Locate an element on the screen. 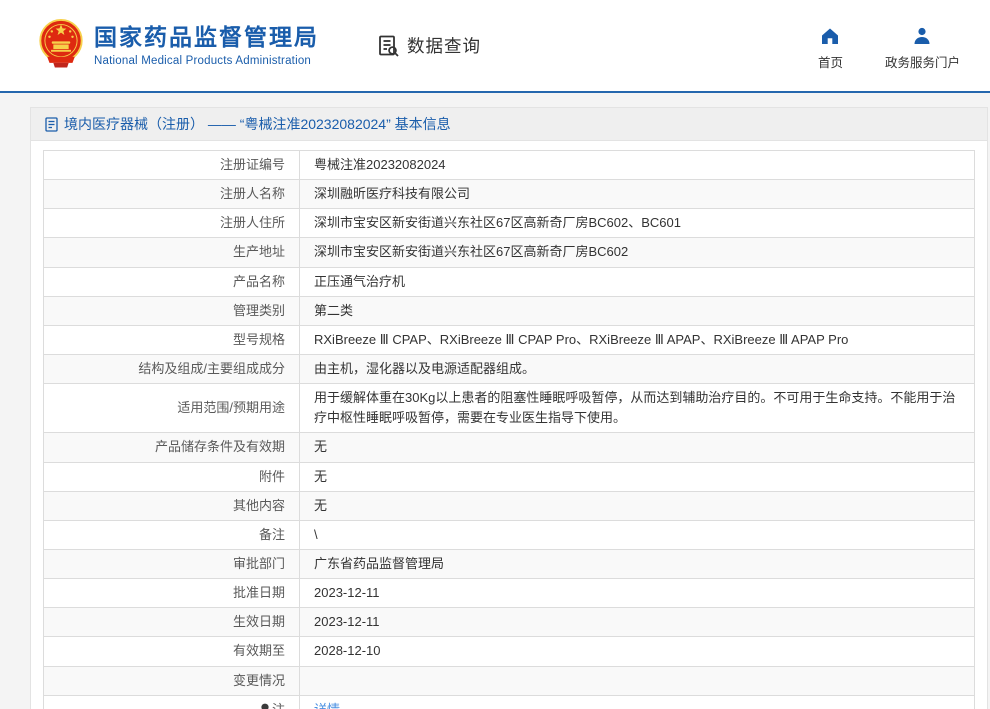  user-icon is located at coordinates (922, 35).